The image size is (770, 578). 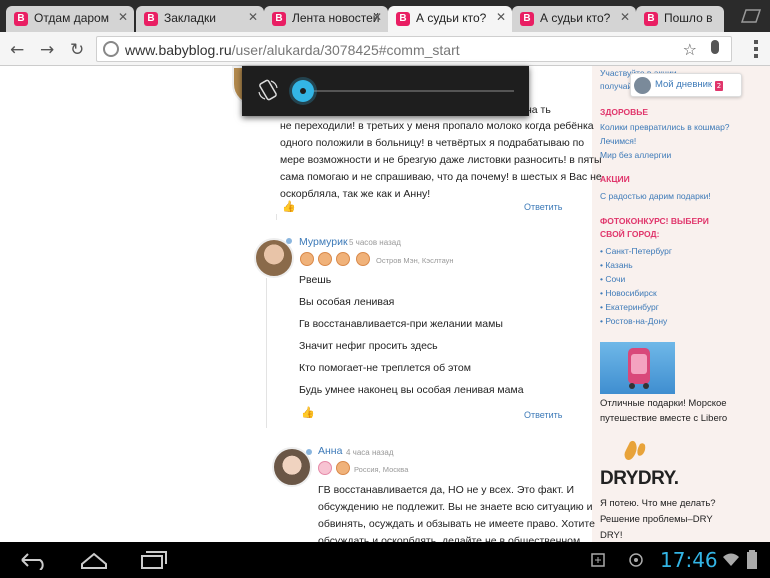 I want to click on back-arrow-icon: ←, so click(x=17, y=50).